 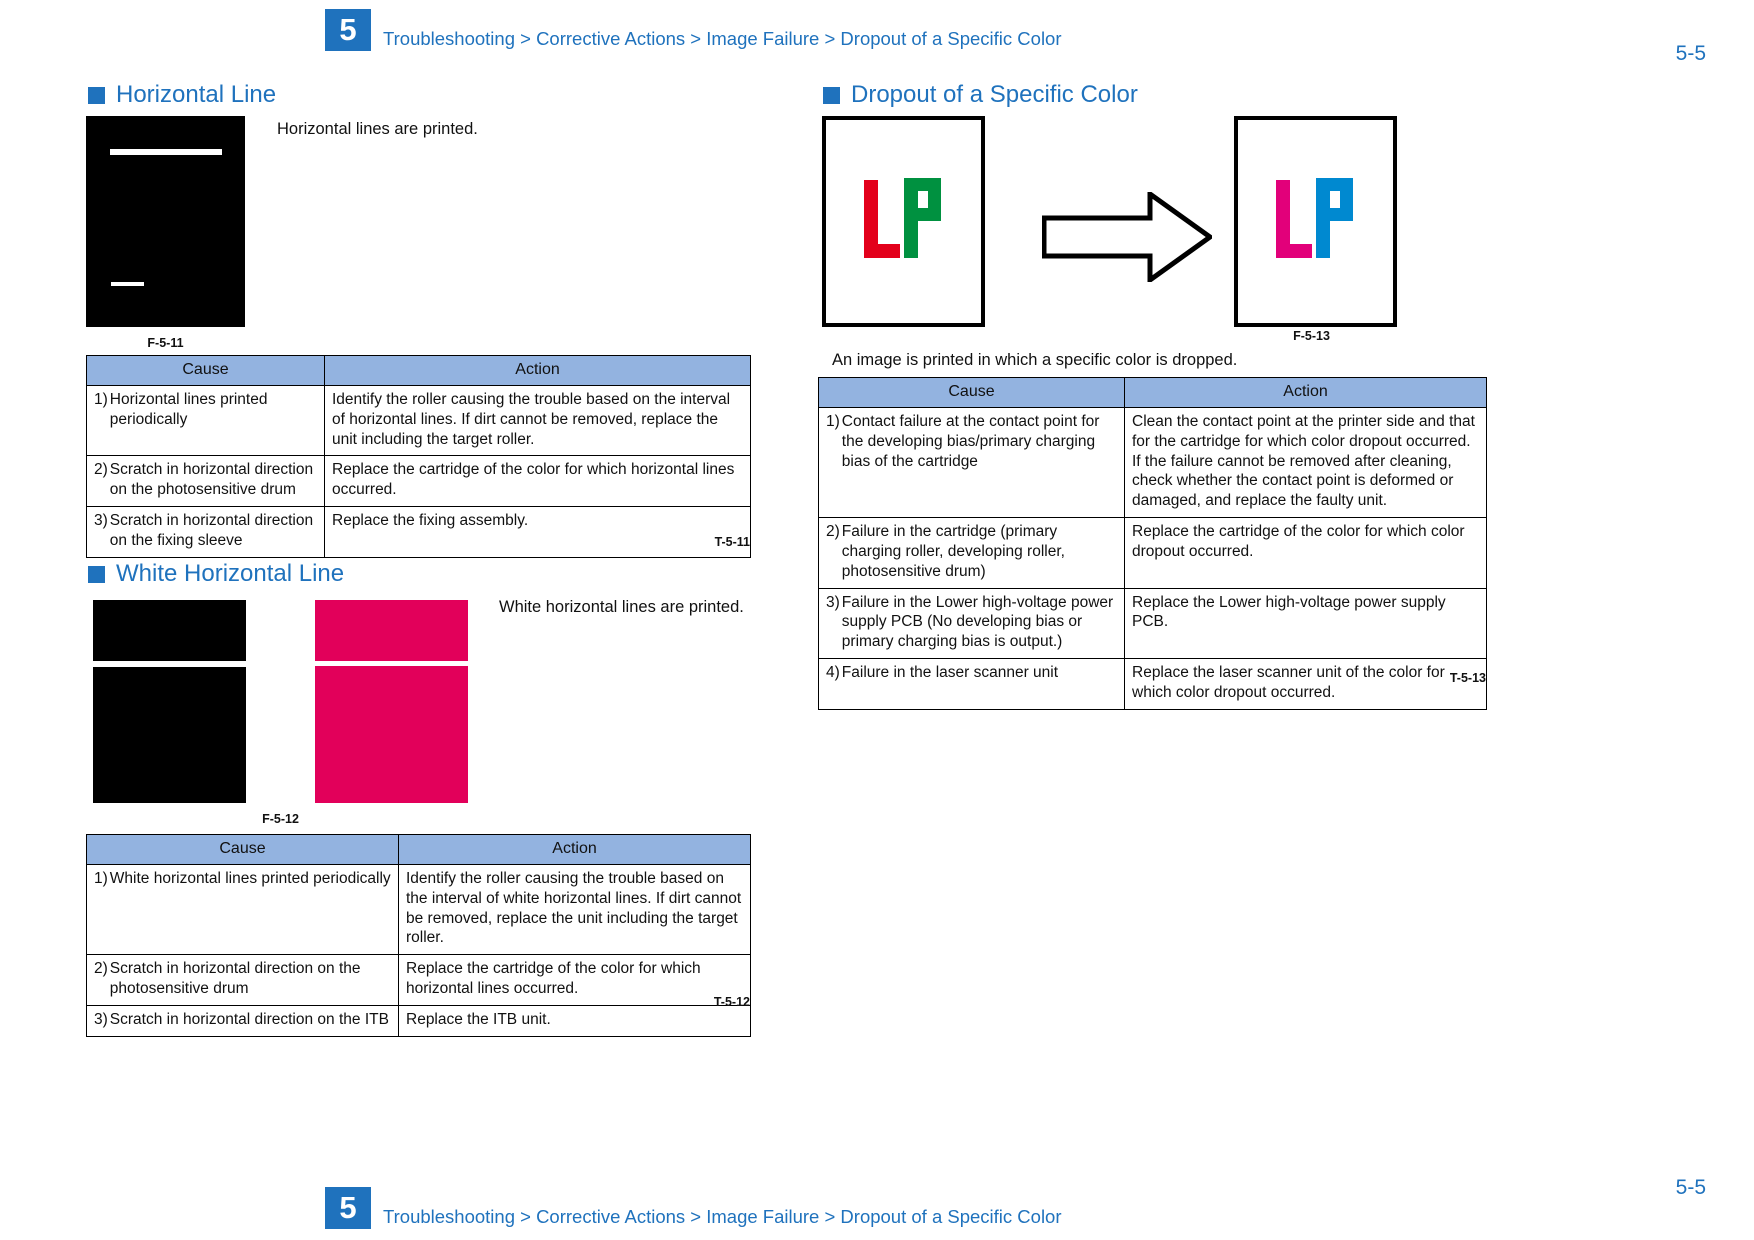 What do you see at coordinates (280, 819) in the screenshot?
I see `figure-caption-f-5-12: F-5-12` at bounding box center [280, 819].